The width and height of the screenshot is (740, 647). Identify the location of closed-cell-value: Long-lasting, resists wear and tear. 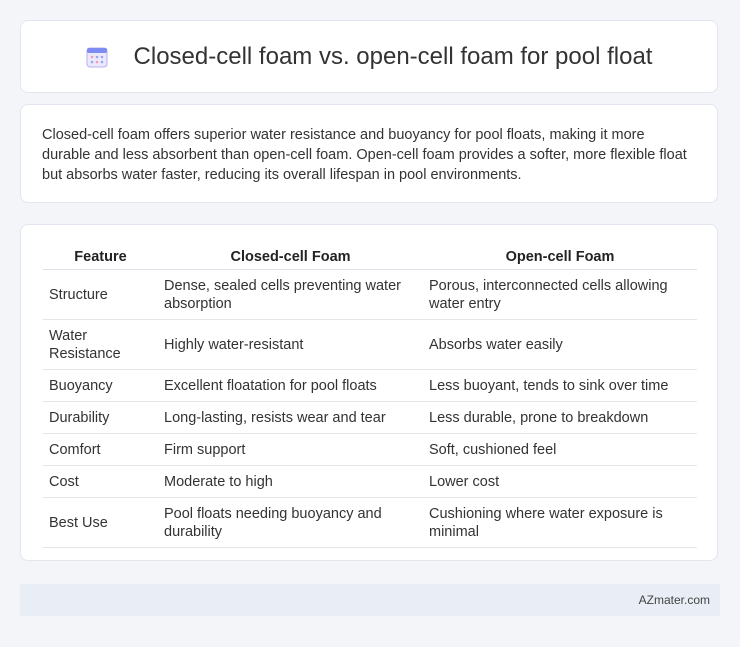
(290, 417).